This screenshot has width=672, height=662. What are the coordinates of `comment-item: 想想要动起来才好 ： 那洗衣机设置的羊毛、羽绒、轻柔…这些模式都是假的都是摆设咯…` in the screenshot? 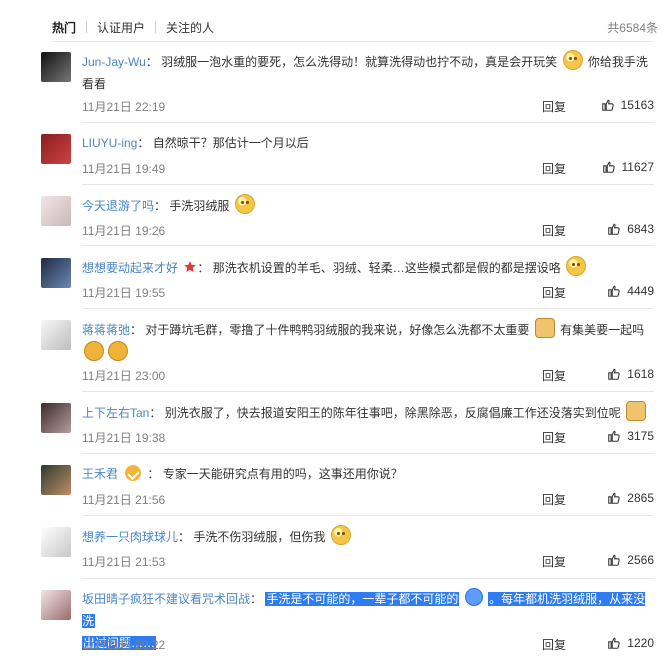 It's located at (336, 281).